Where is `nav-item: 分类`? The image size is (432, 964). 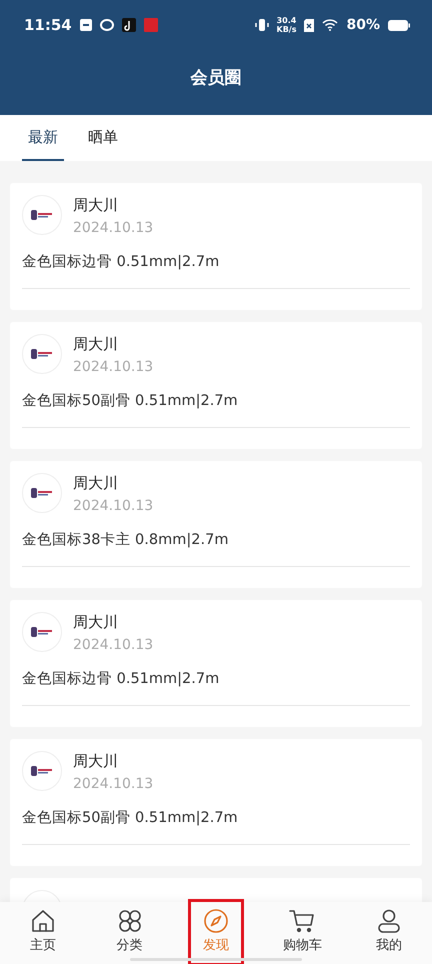 nav-item: 分类 is located at coordinates (129, 933).